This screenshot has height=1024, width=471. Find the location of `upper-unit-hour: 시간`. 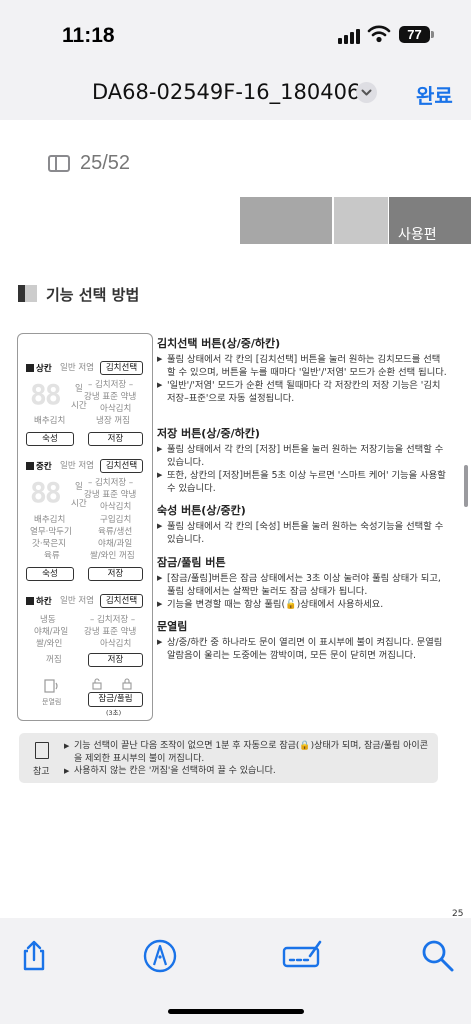

upper-unit-hour: 시간 is located at coordinates (79, 406).